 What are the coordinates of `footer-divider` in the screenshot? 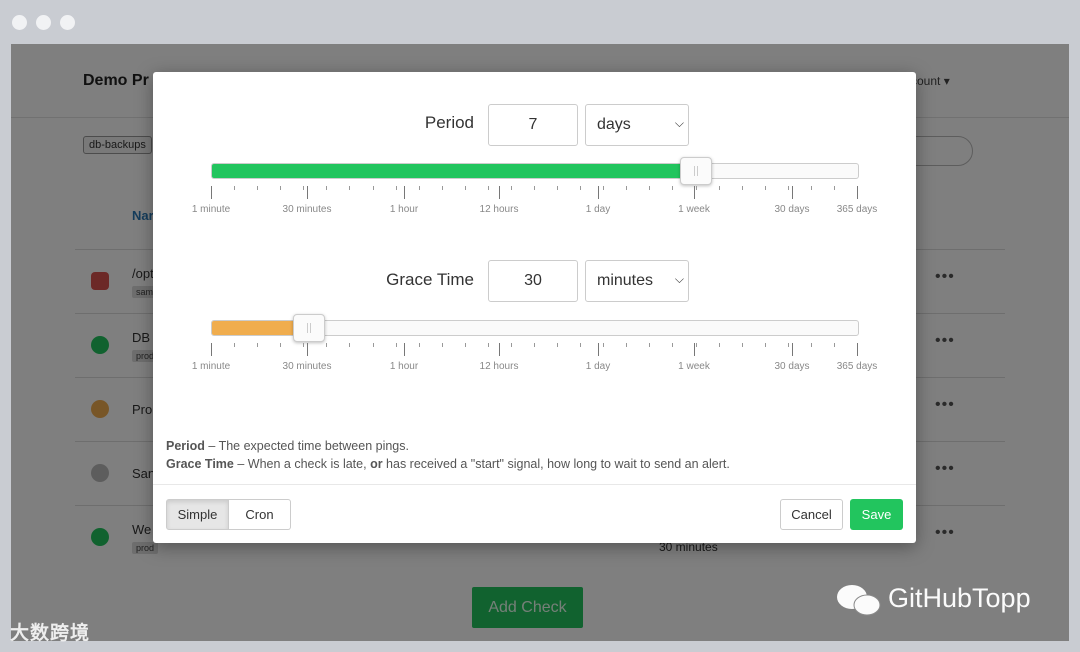 It's located at (534, 484).